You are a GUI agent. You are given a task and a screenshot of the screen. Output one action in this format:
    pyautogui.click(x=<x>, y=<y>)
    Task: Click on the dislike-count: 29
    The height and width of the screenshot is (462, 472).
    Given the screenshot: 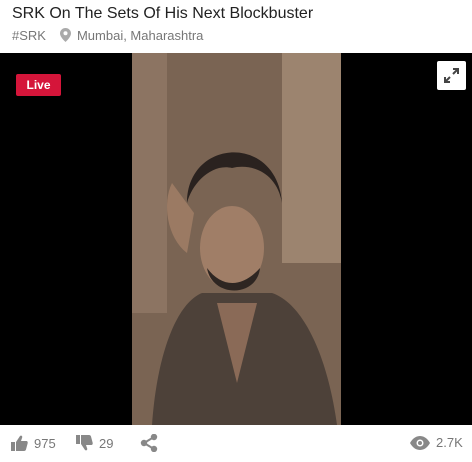 What is the action you would take?
    pyautogui.click(x=106, y=443)
    